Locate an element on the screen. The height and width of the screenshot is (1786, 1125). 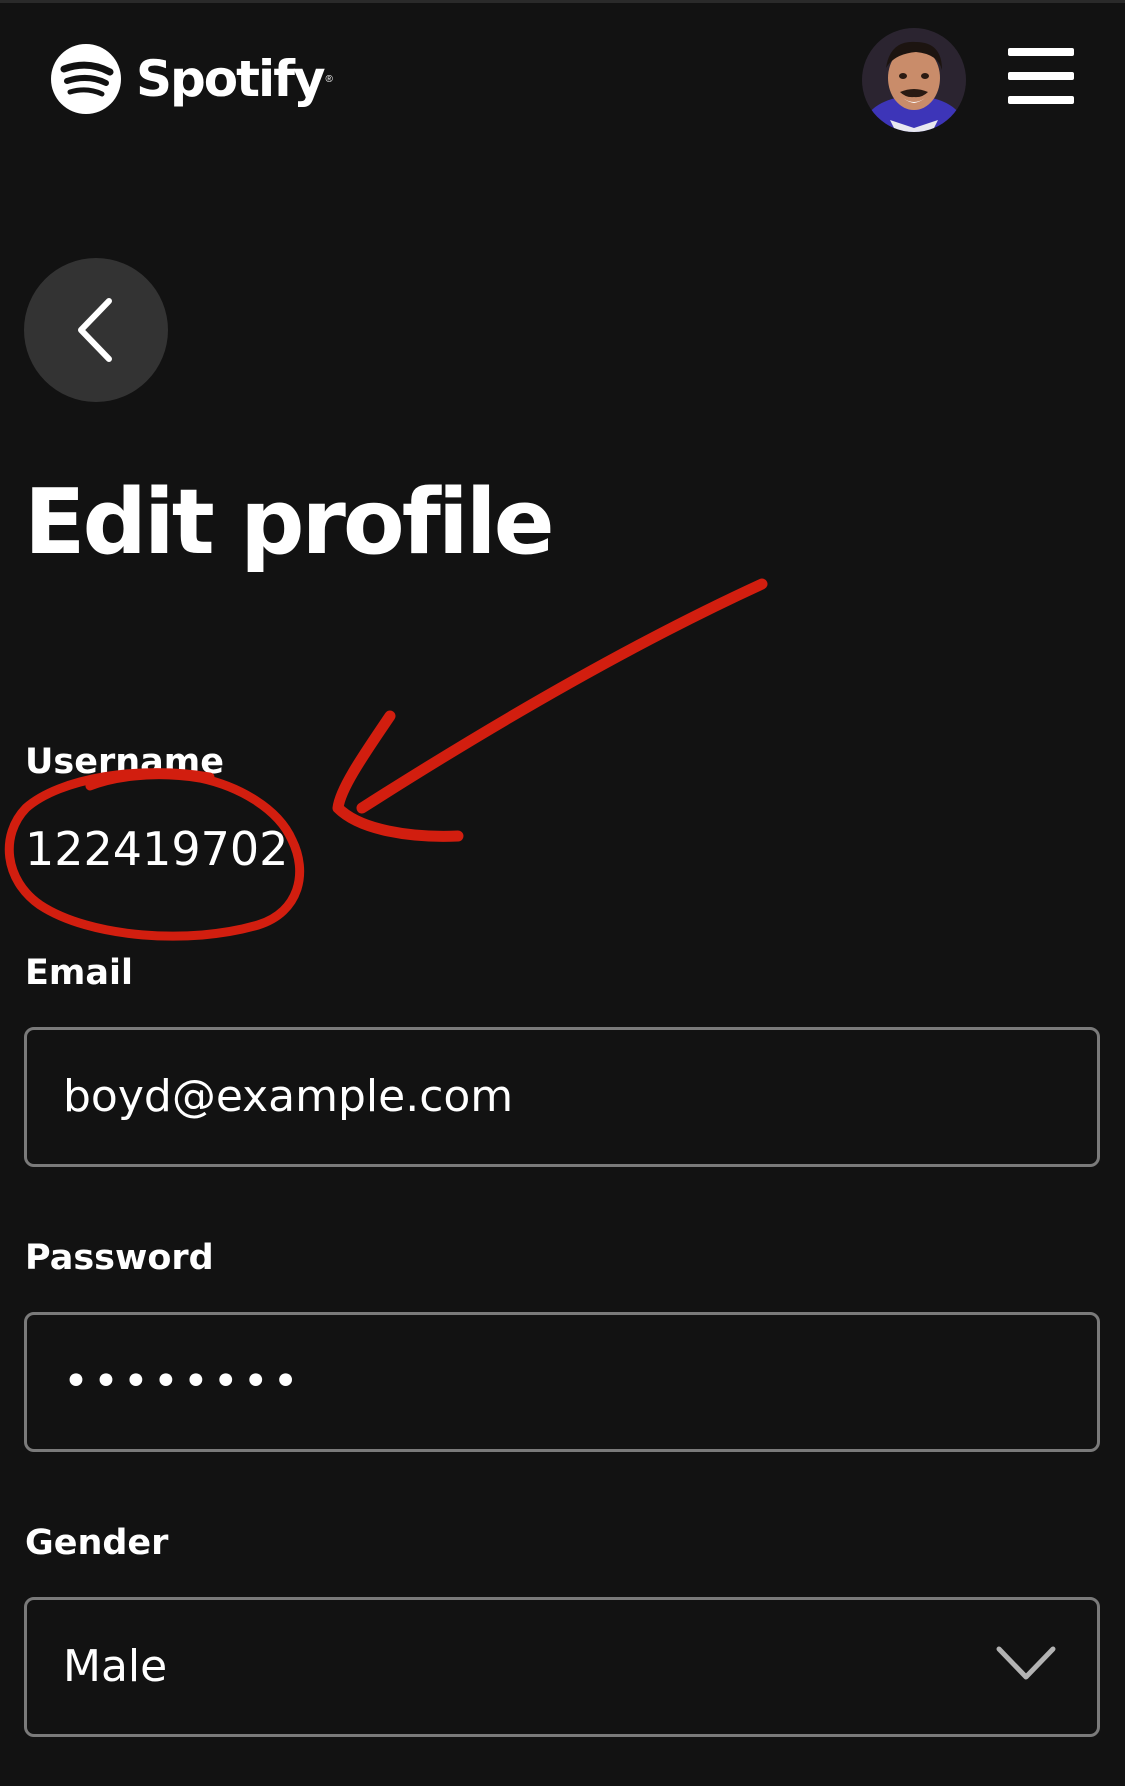
spotify-logo: Spotify ® is located at coordinates (191, 79).